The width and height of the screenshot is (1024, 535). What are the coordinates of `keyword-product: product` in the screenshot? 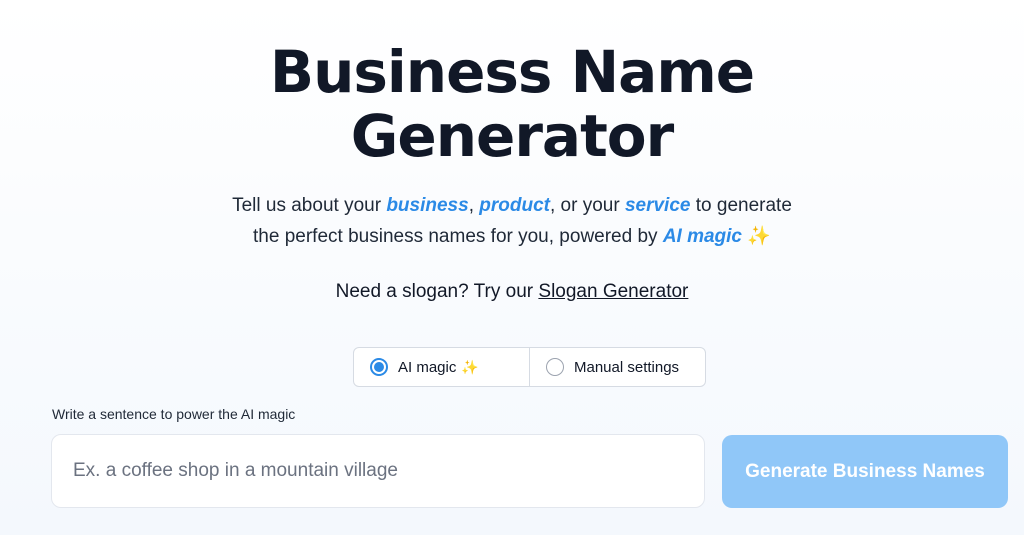 It's located at (514, 205).